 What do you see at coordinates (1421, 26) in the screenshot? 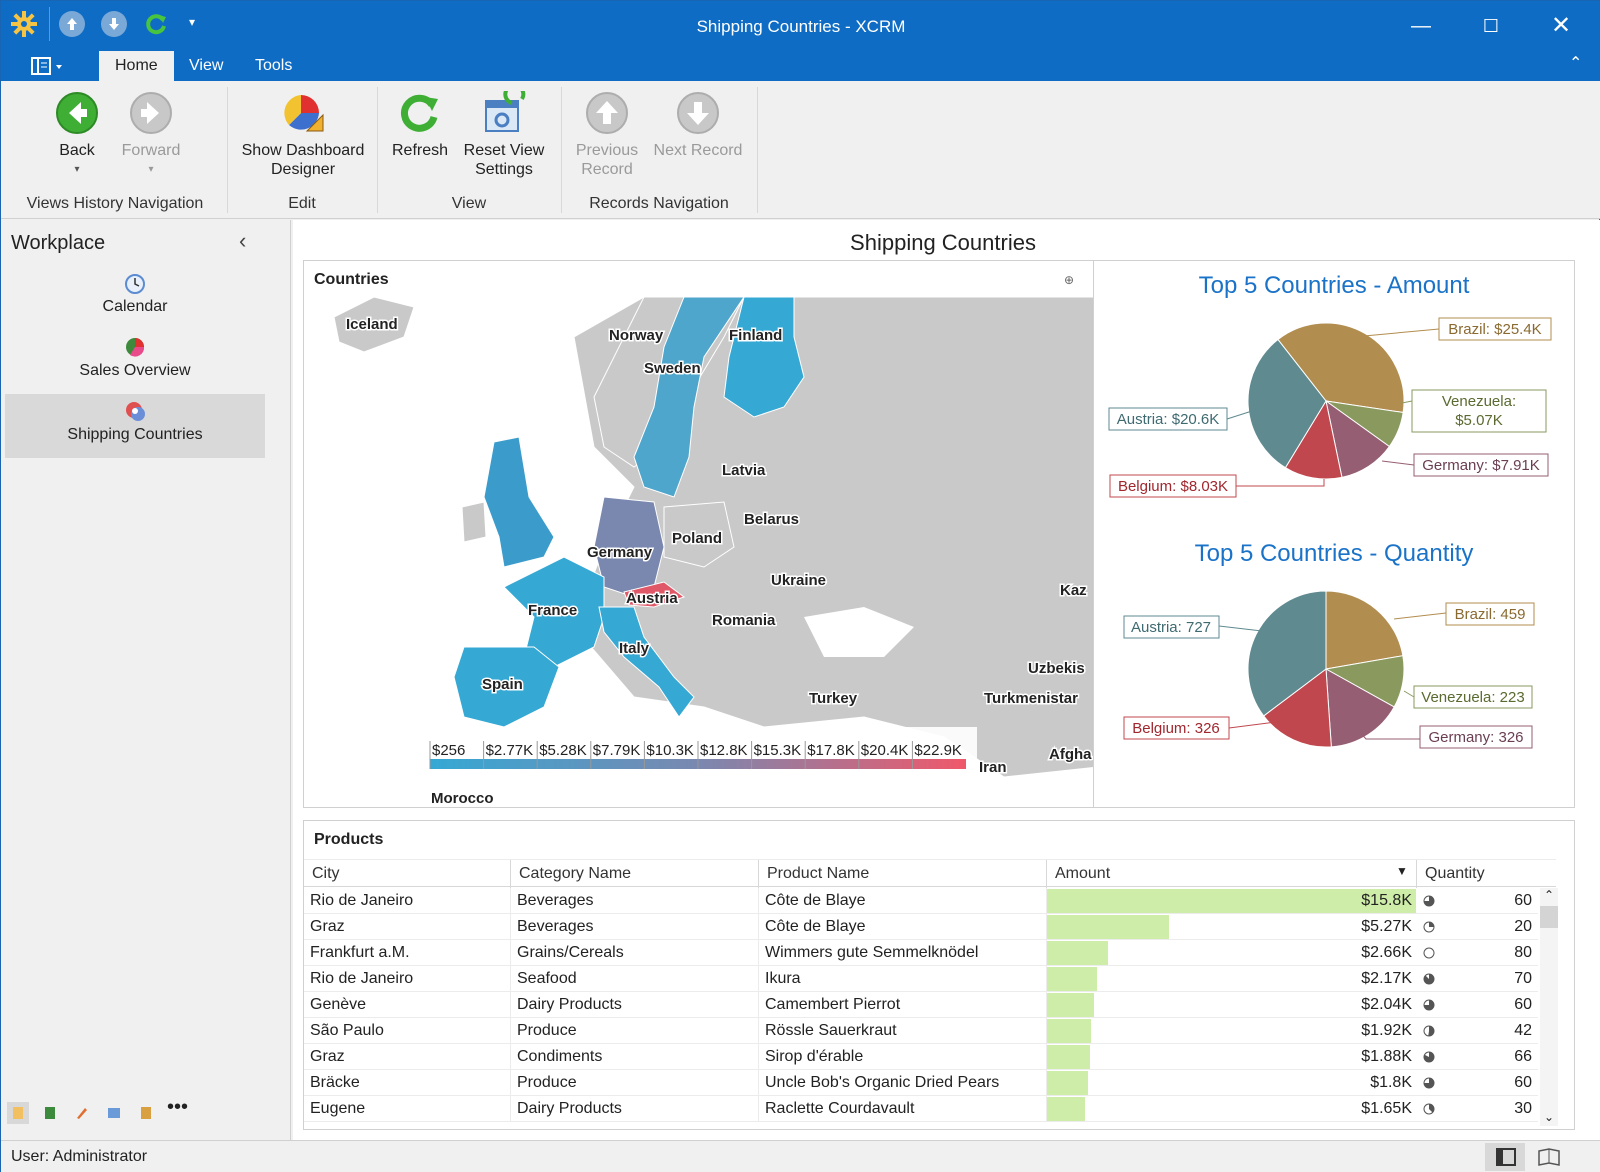
I see `minimize-icon: —` at bounding box center [1421, 26].